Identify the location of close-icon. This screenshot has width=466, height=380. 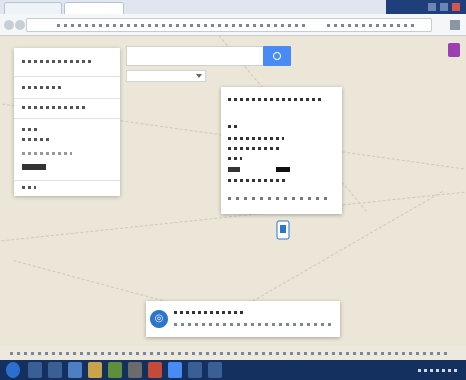
(456, 7).